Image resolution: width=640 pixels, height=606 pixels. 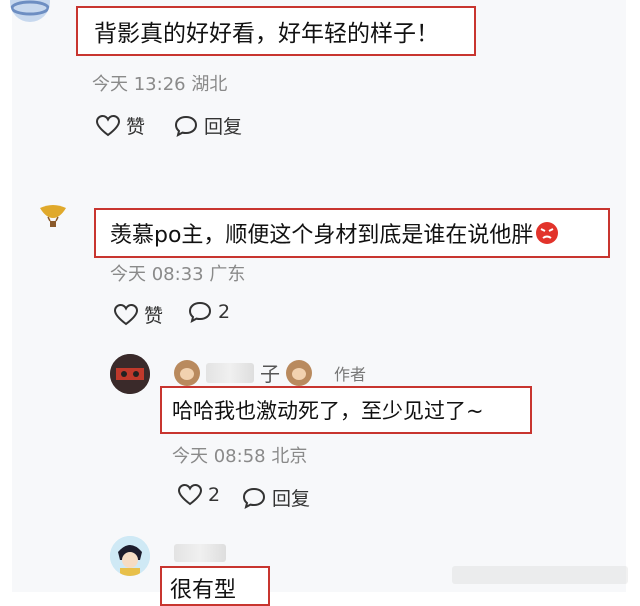 I want to click on comment-1-text-box: 背影真的好好看，好年轻的样子！, so click(x=276, y=31).